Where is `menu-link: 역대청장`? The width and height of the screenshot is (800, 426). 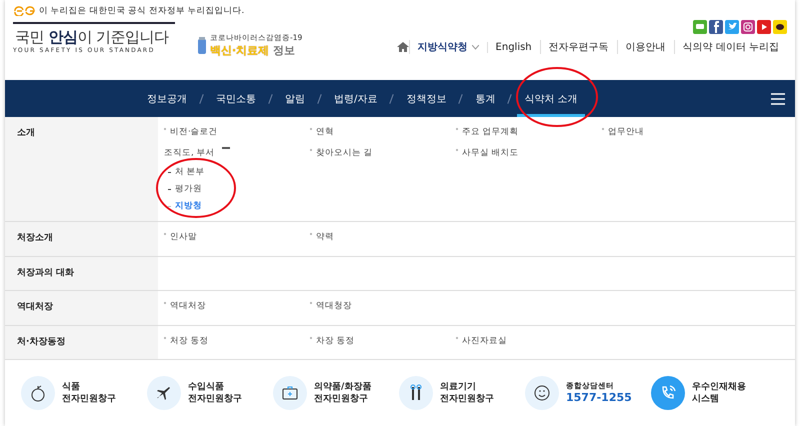 menu-link: 역대청장 is located at coordinates (334, 306).